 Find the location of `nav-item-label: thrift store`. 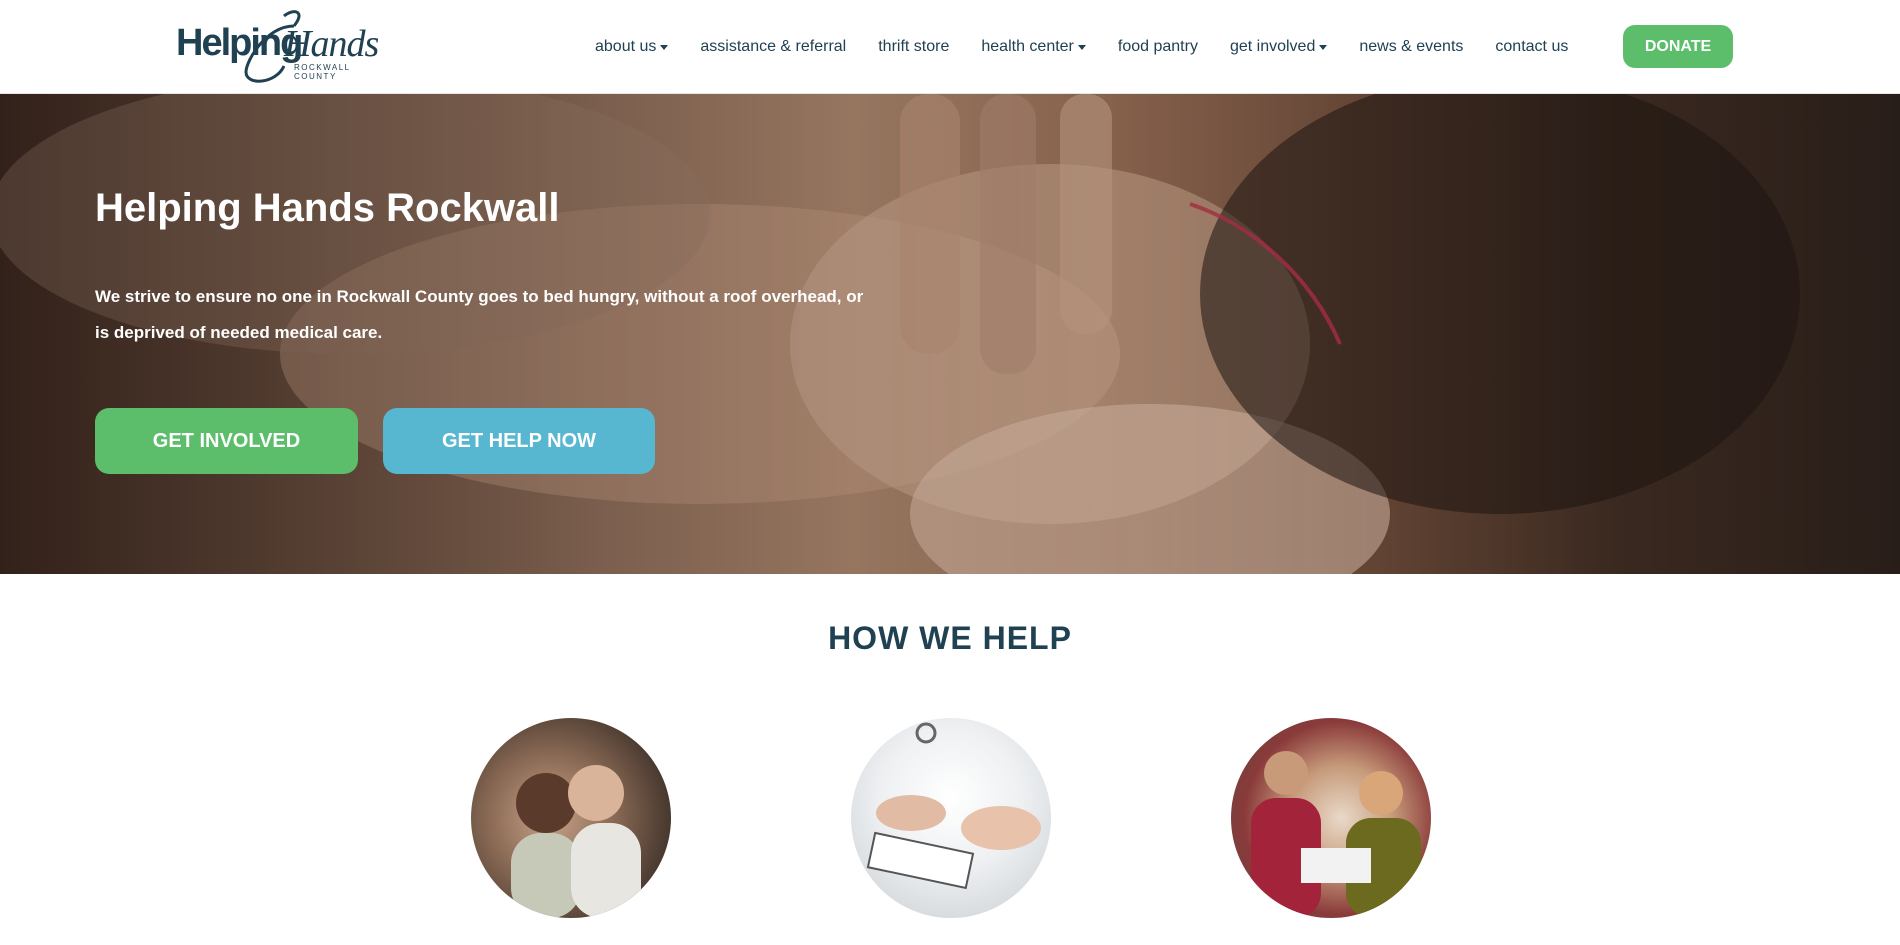

nav-item-label: thrift store is located at coordinates (914, 46).